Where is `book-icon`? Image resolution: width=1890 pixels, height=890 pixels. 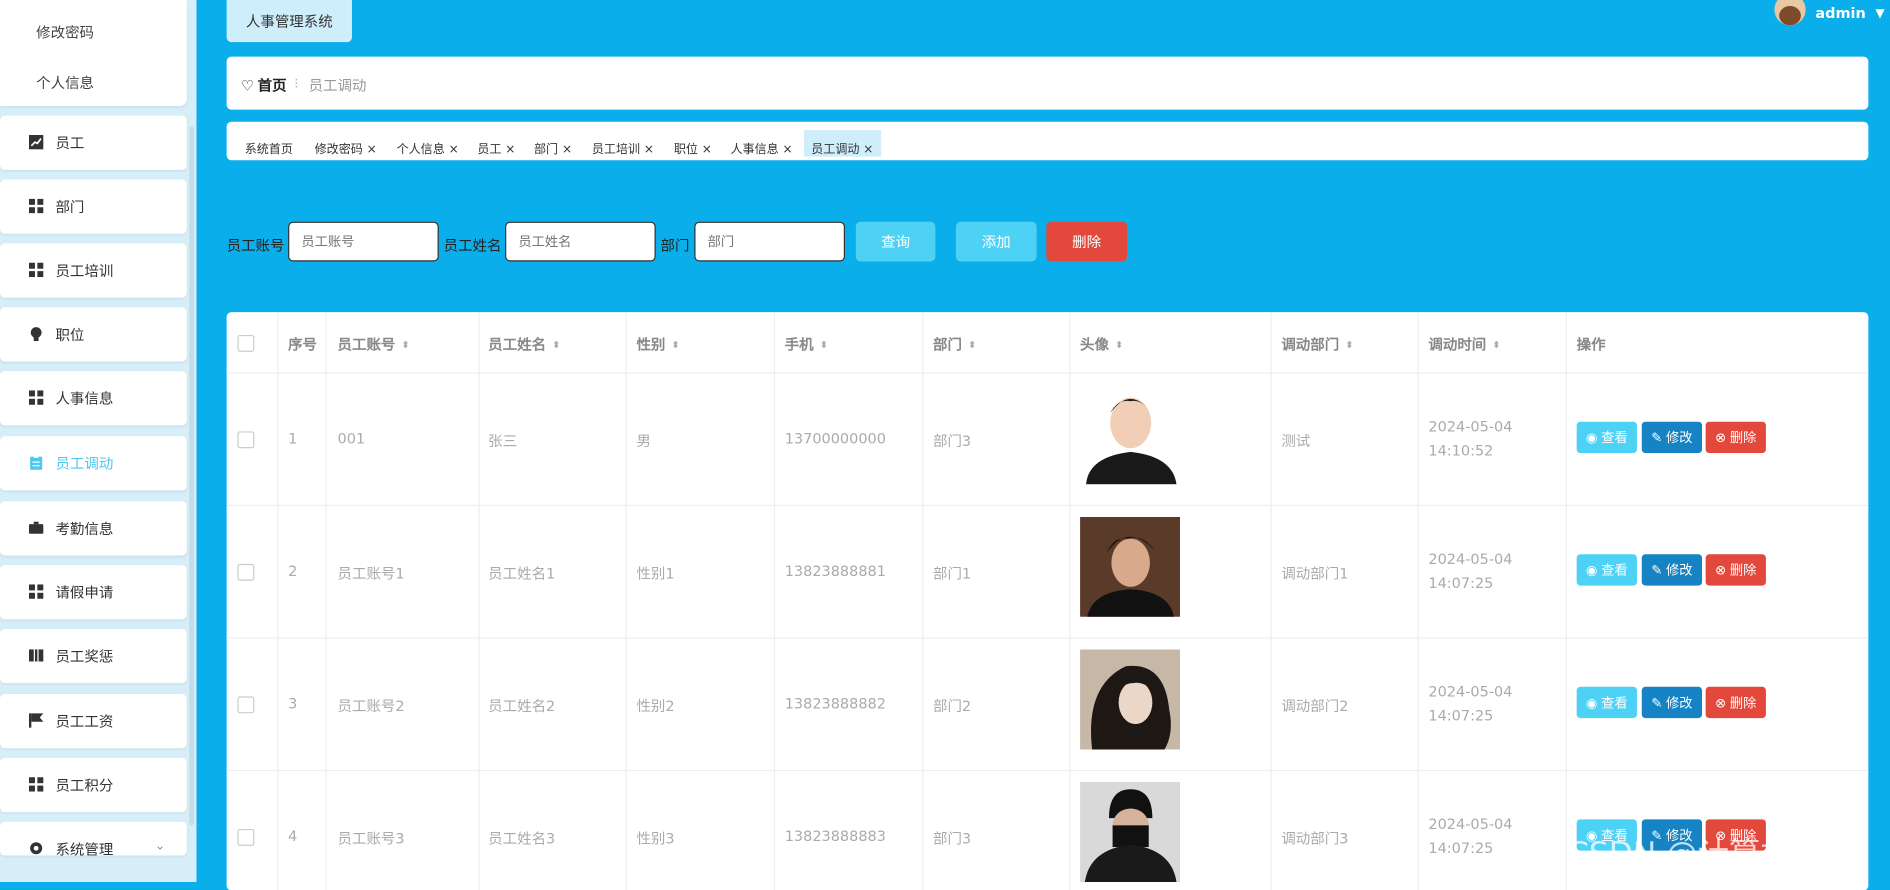 book-icon is located at coordinates (36, 655).